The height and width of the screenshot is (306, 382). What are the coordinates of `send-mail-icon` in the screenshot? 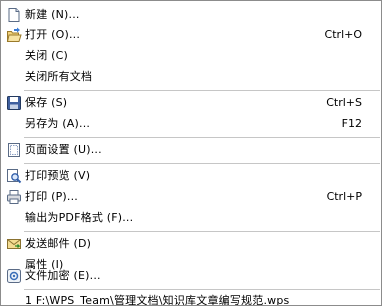 It's located at (14, 244).